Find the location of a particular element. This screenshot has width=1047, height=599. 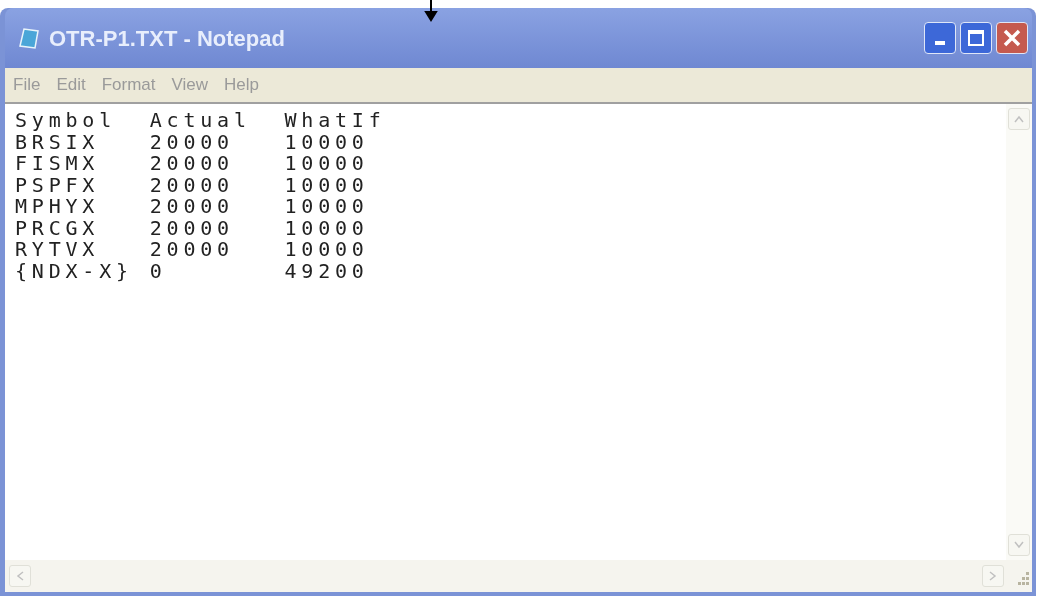

text-line: BRSIX 20000 10000 is located at coordinates (192, 142).